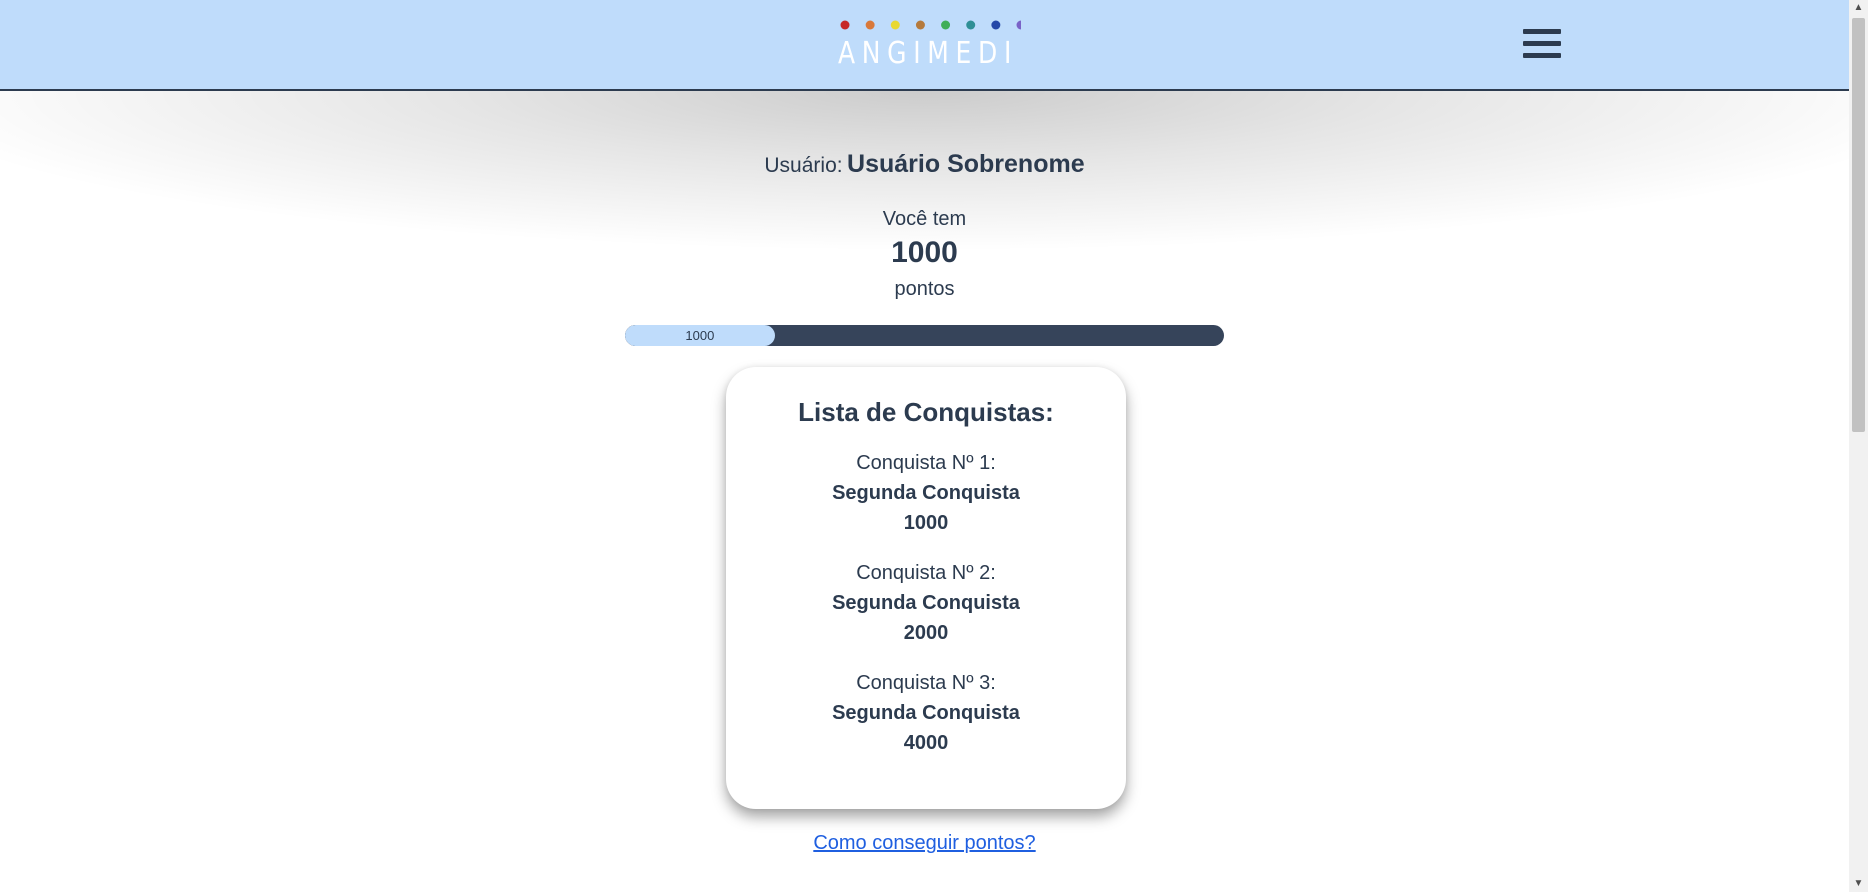 The height and width of the screenshot is (892, 1868). Describe the element at coordinates (1858, 225) in the screenshot. I see `scrollbar-thumb` at that location.